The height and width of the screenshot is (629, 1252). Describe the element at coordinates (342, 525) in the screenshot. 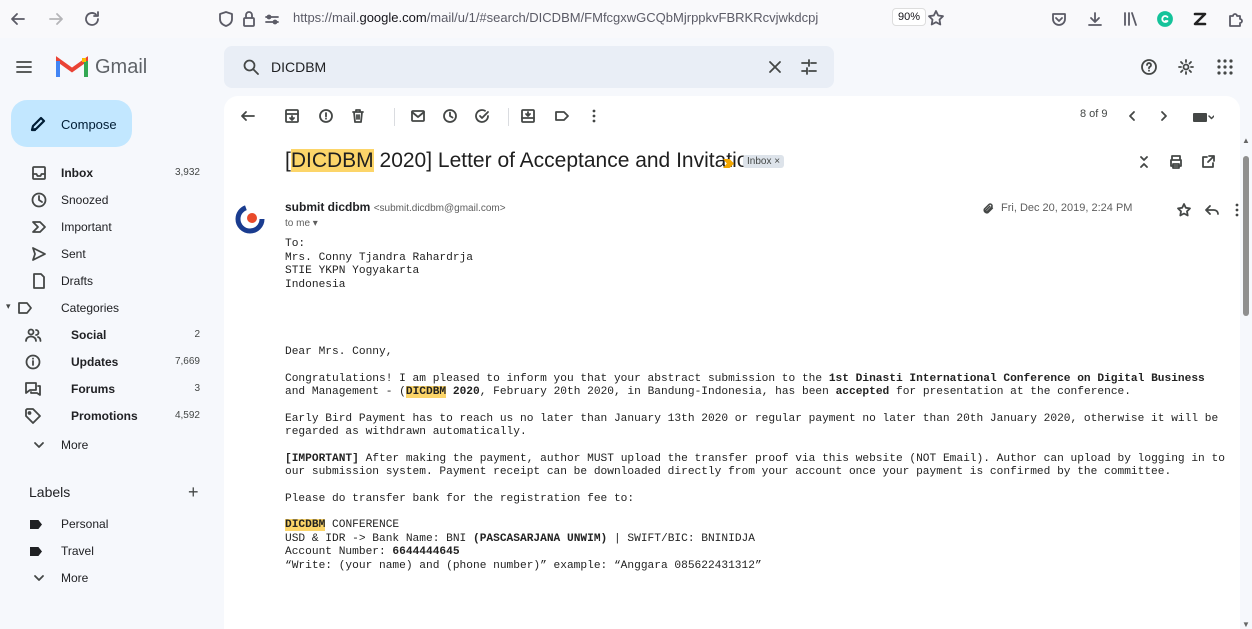

I see `body-line: DICDBM CONFERENCE` at that location.